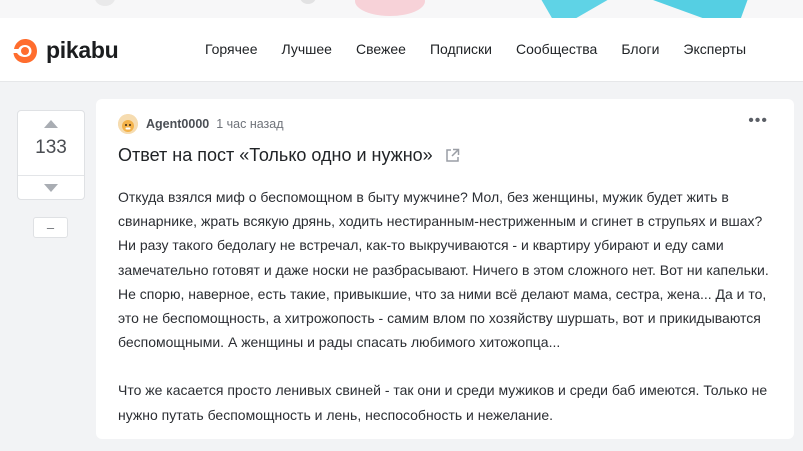  I want to click on rating-count: 133, so click(51, 147).